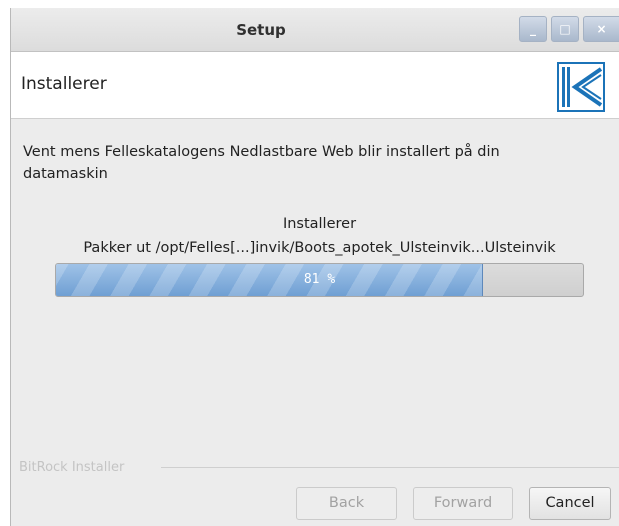 The width and height of the screenshot is (619, 526). Describe the element at coordinates (319, 224) in the screenshot. I see `progress-heading: Installerer` at that location.